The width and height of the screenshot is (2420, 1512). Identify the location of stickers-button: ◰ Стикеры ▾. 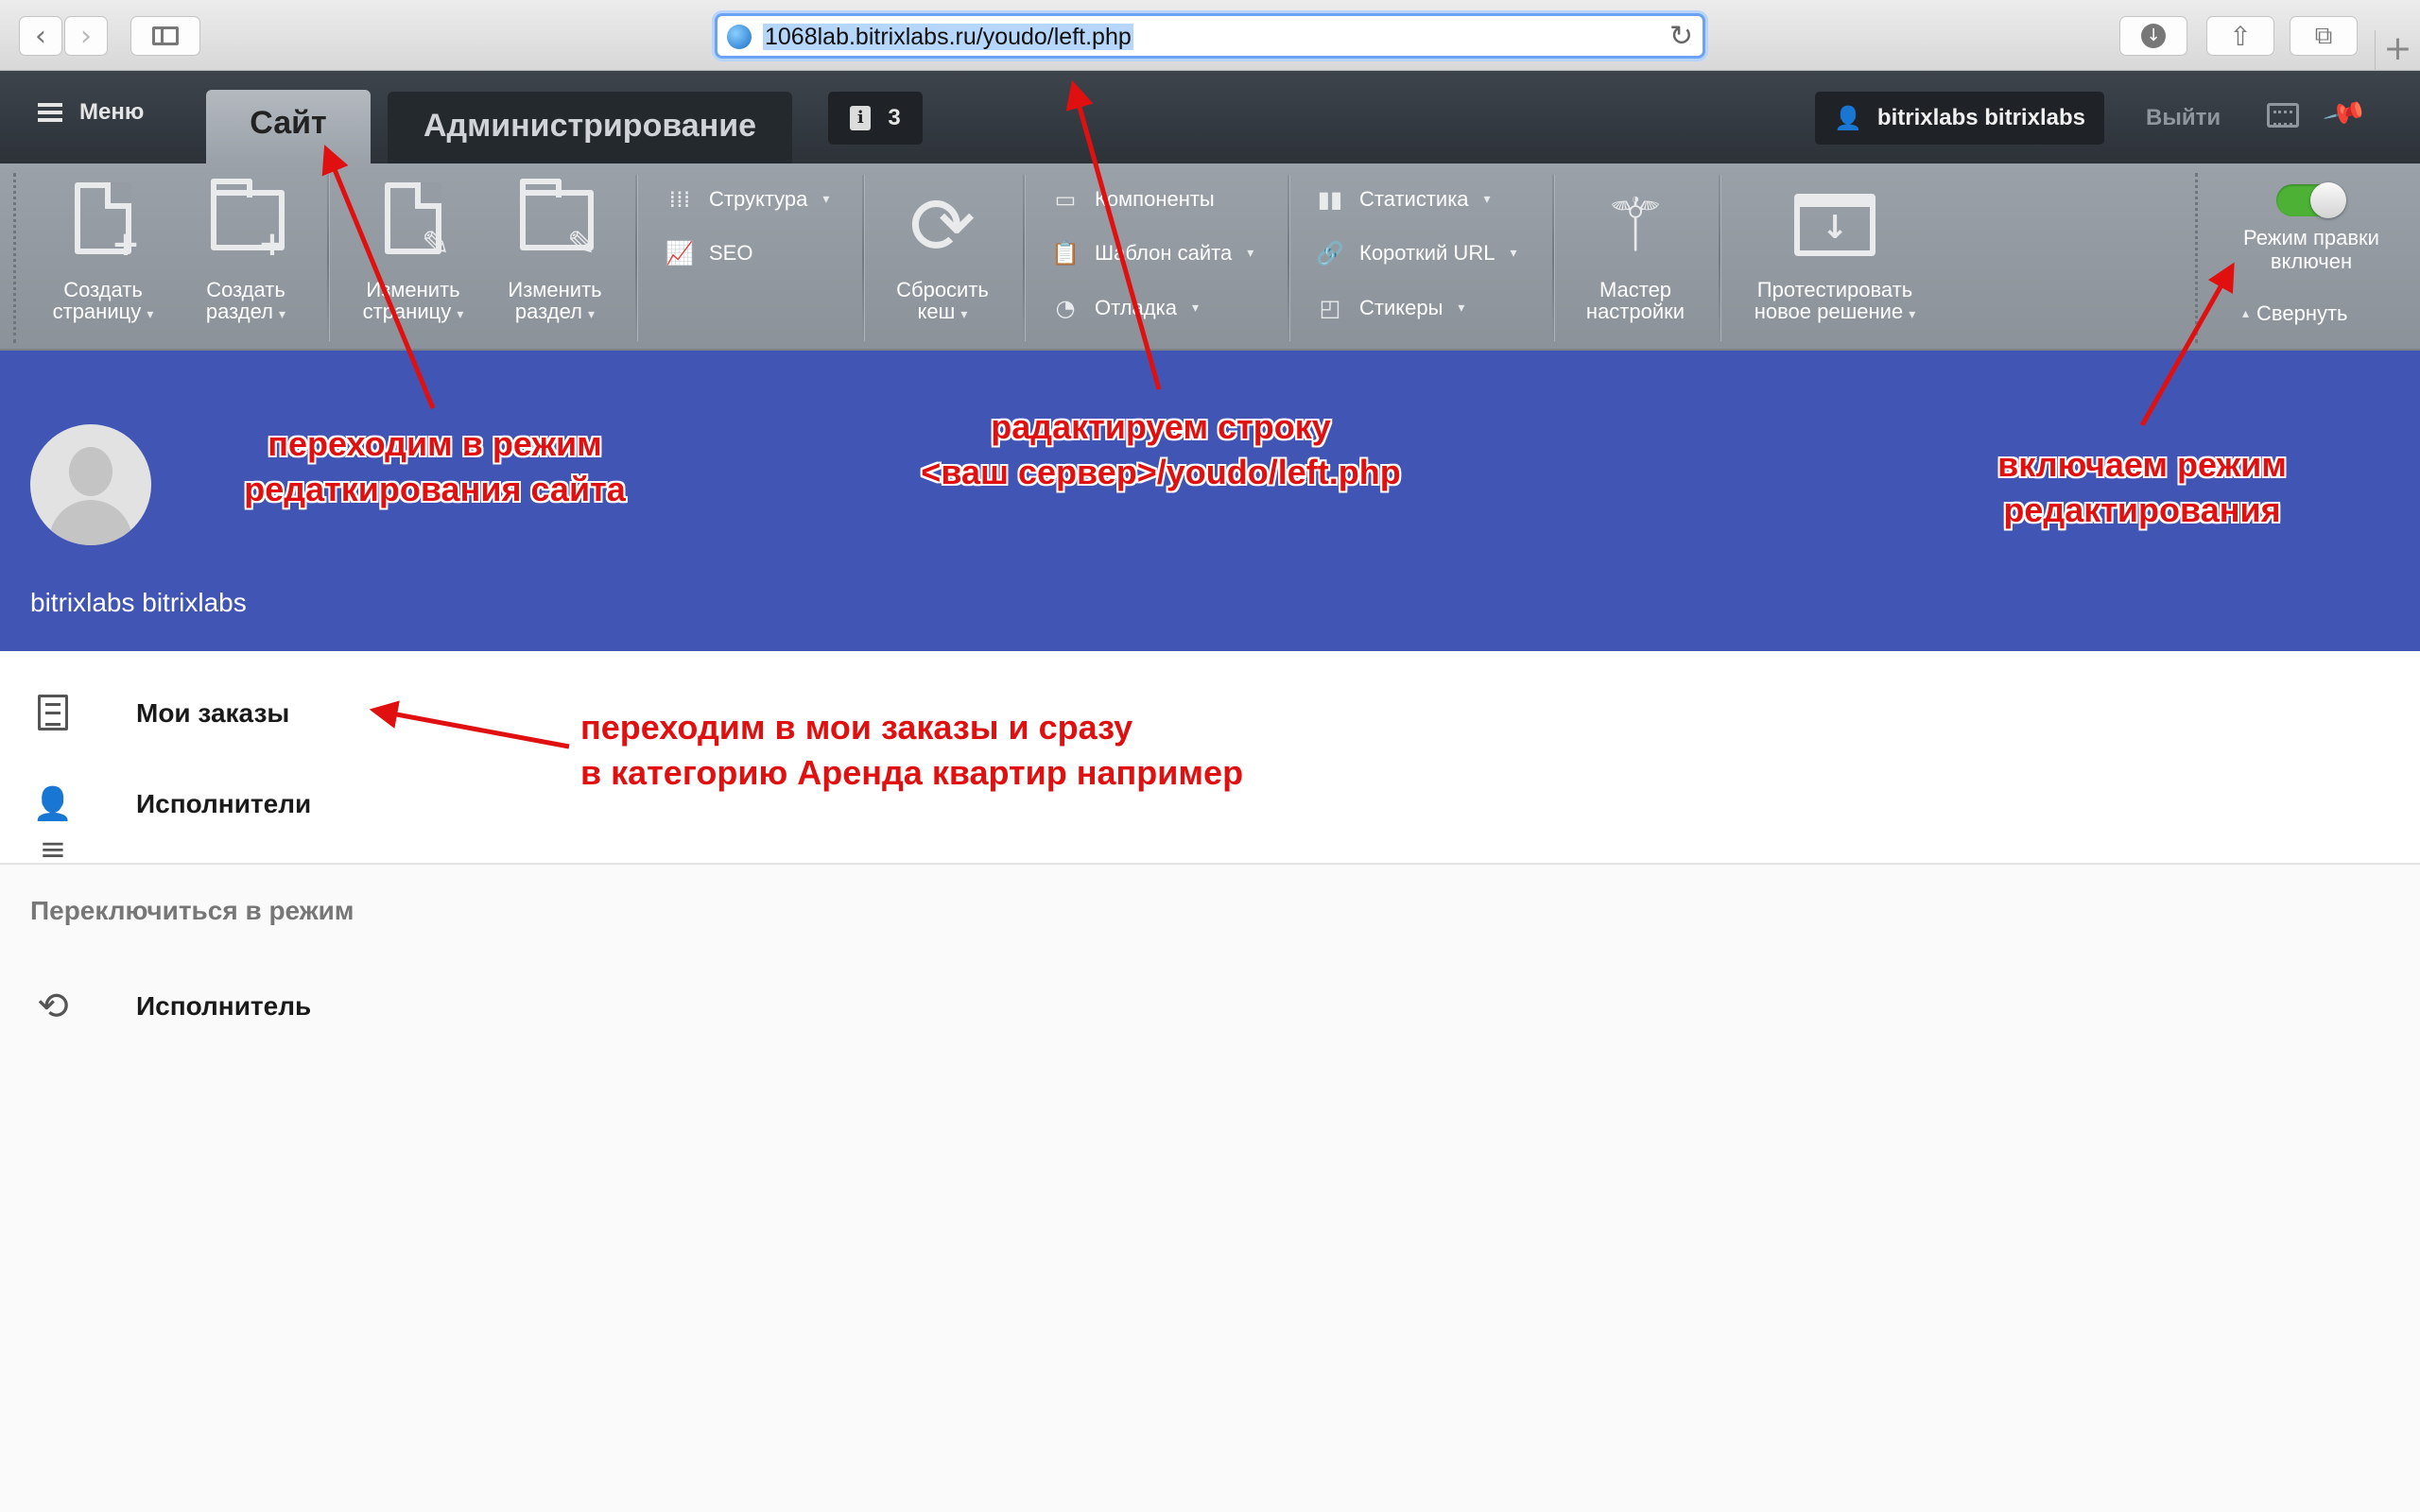
(1390, 308).